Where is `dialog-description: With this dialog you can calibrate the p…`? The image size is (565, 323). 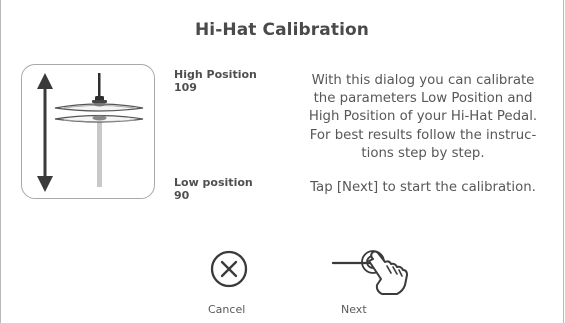 dialog-description: With this dialog you can calibrate the p… is located at coordinates (423, 117).